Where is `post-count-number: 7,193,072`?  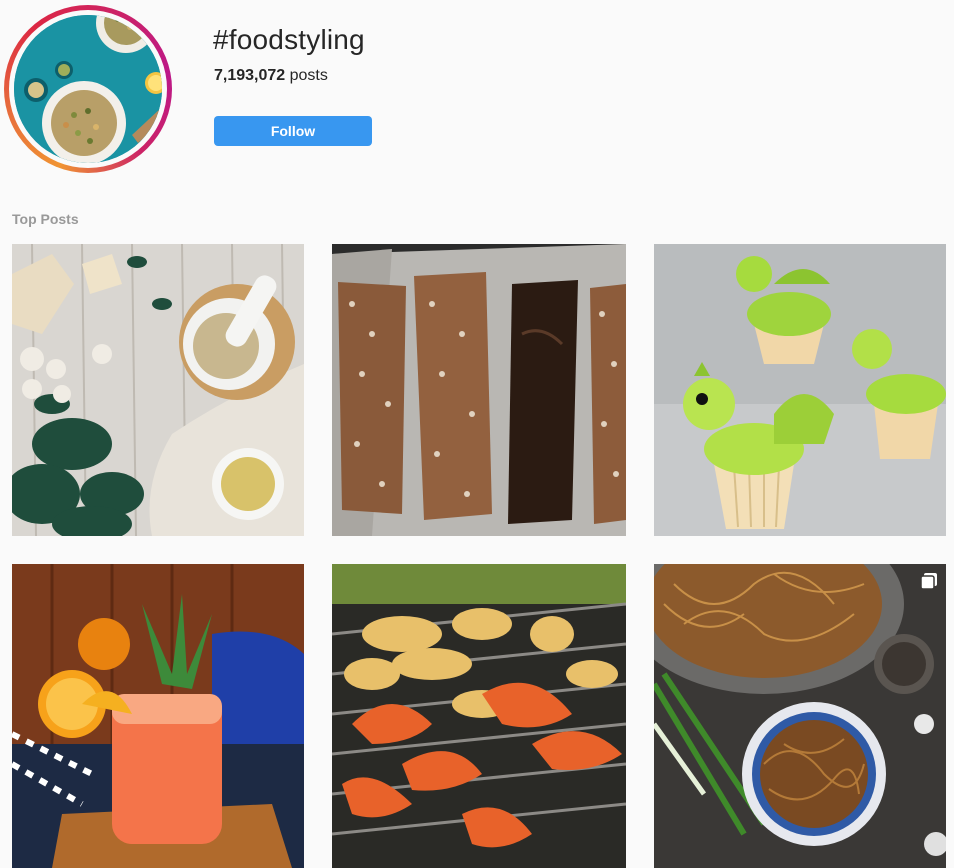 post-count-number: 7,193,072 is located at coordinates (250, 75).